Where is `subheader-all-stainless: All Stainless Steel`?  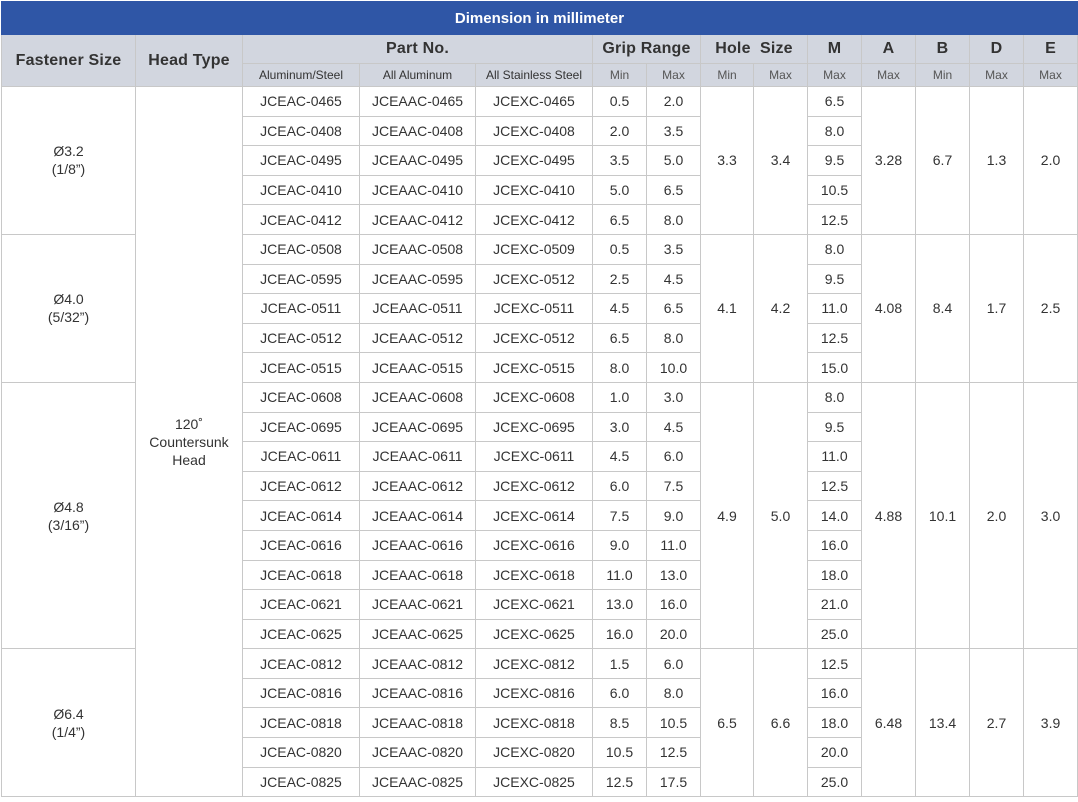 subheader-all-stainless: All Stainless Steel is located at coordinates (534, 75).